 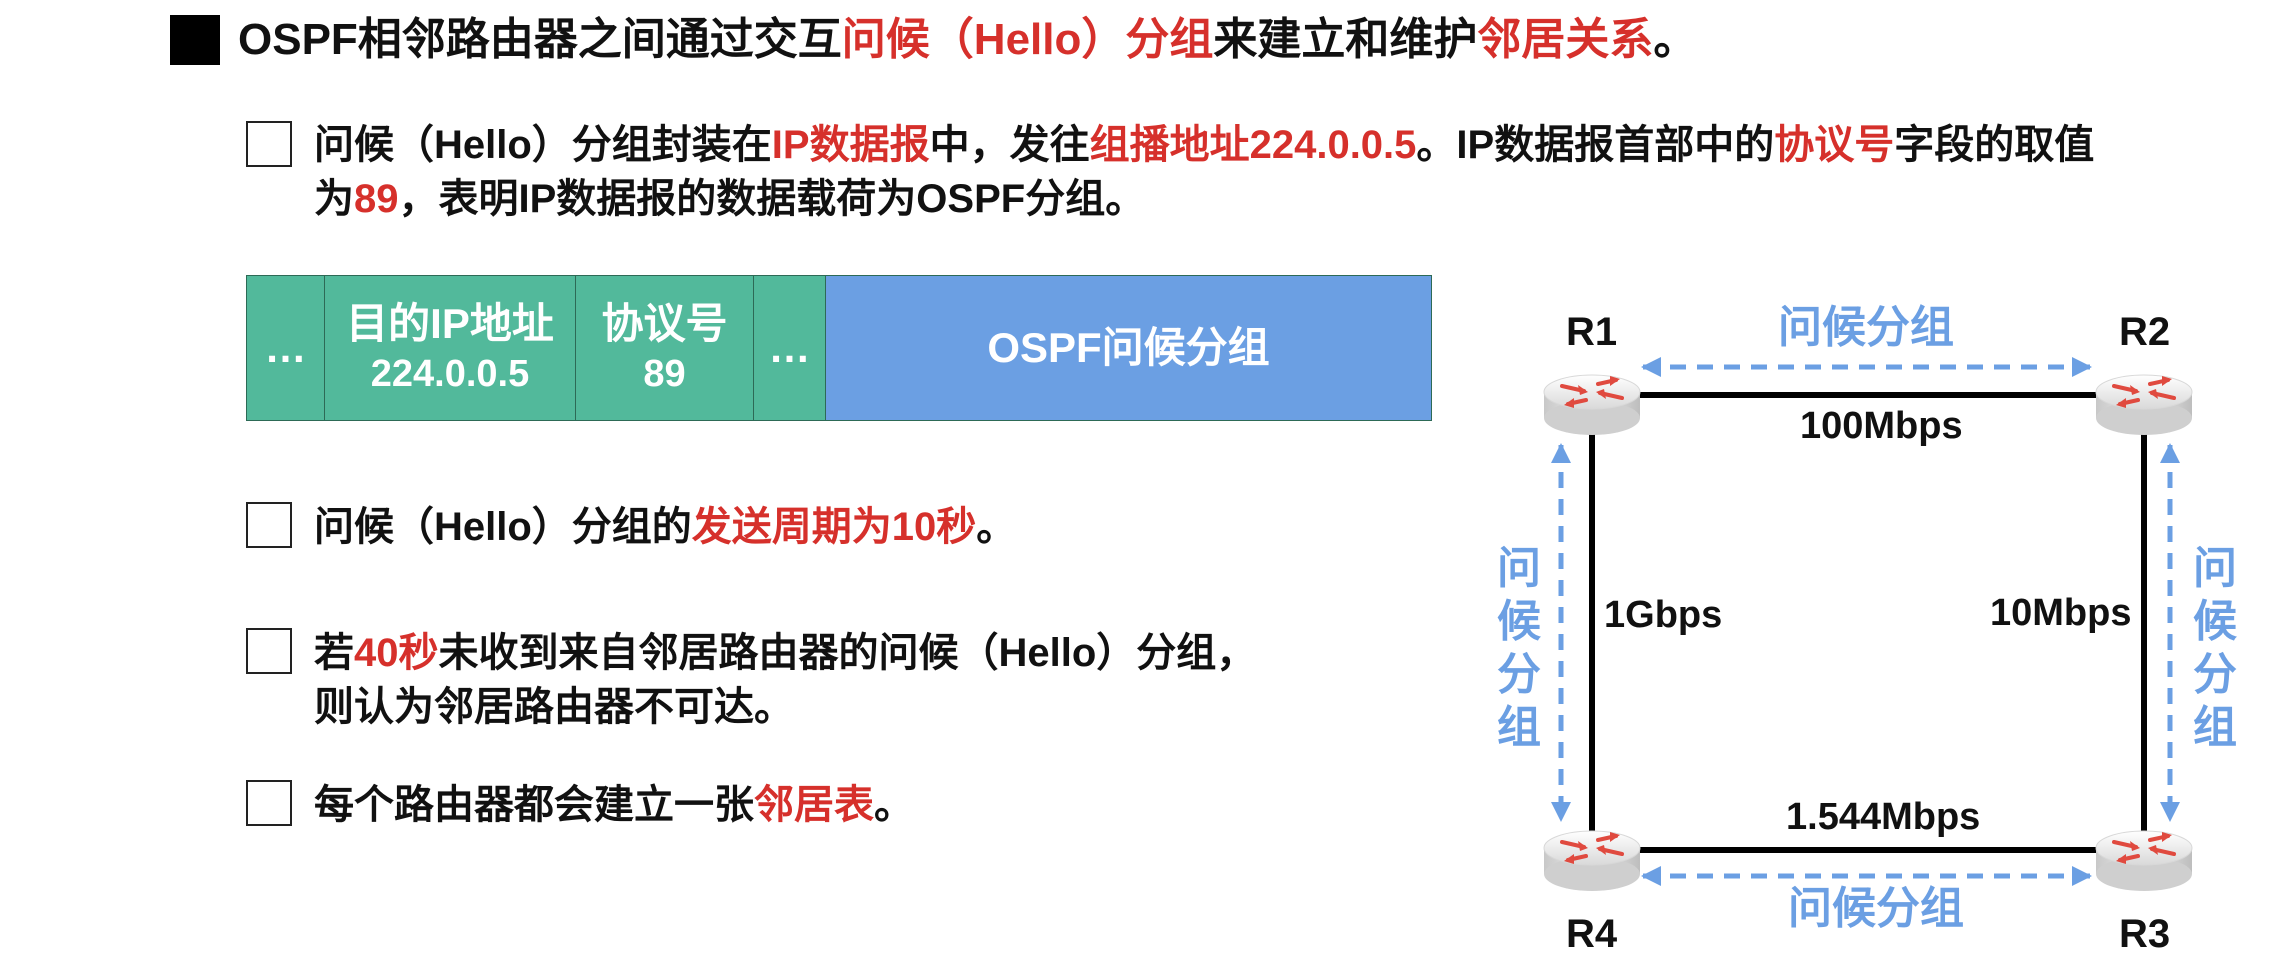 I want to click on link-speed-r2-r3: 10Mbps, so click(x=2061, y=613).